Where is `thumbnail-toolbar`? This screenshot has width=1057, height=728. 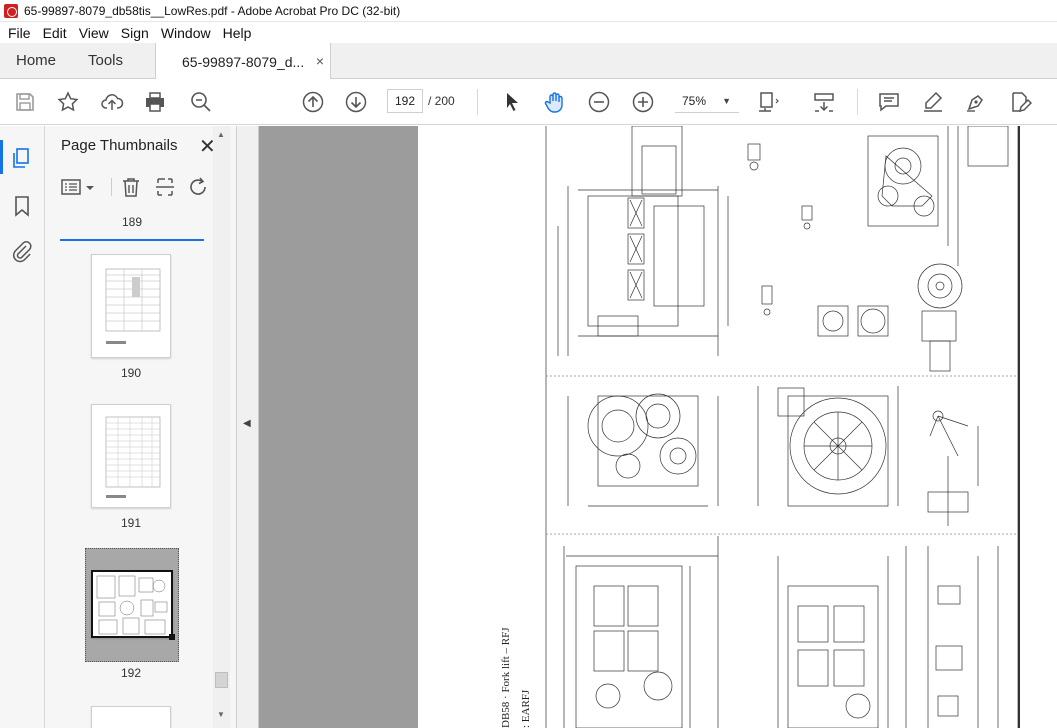
thumbnail-toolbar is located at coordinates (140, 187).